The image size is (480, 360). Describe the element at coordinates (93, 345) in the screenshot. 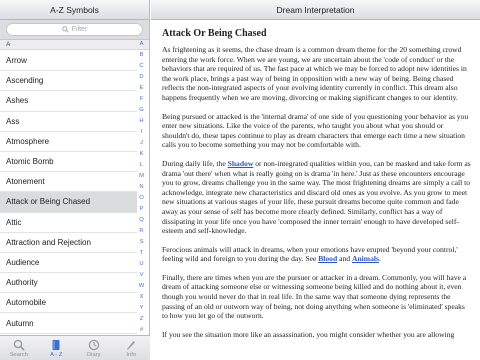

I see `clock-icon` at that location.